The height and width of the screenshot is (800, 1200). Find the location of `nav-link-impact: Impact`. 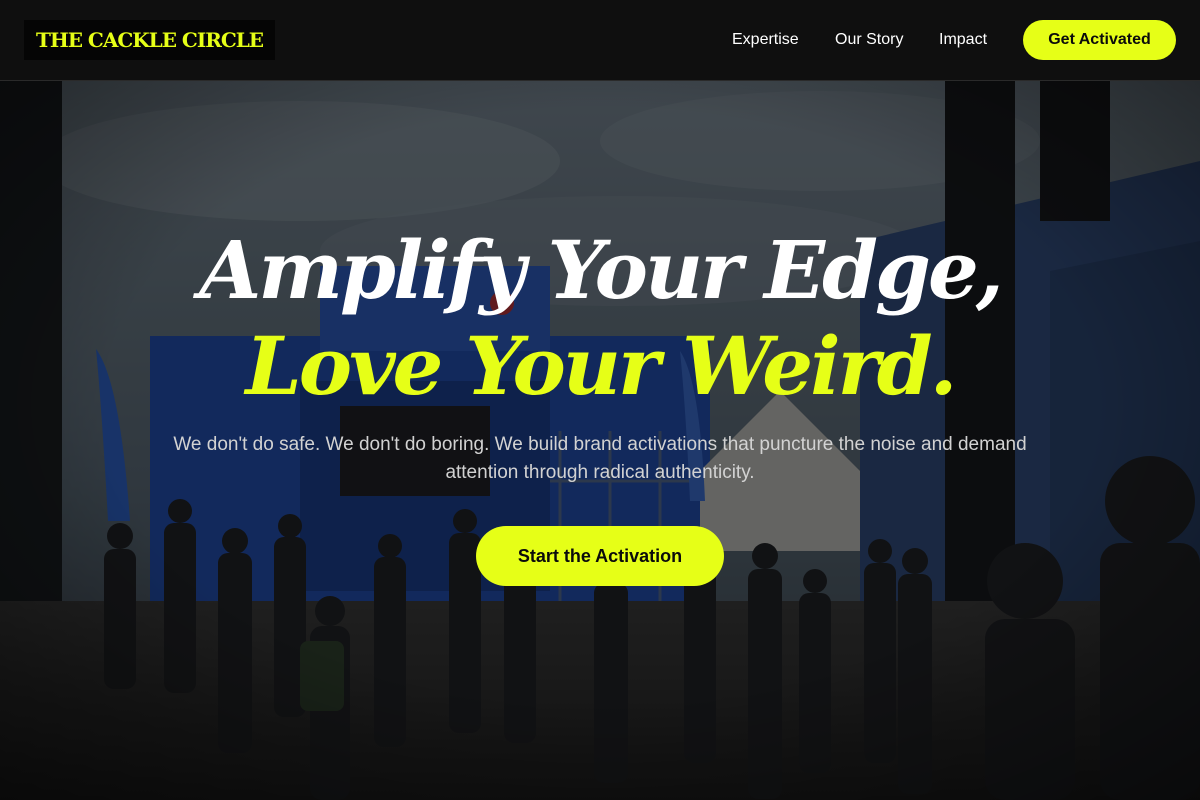

nav-link-impact: Impact is located at coordinates (963, 41).